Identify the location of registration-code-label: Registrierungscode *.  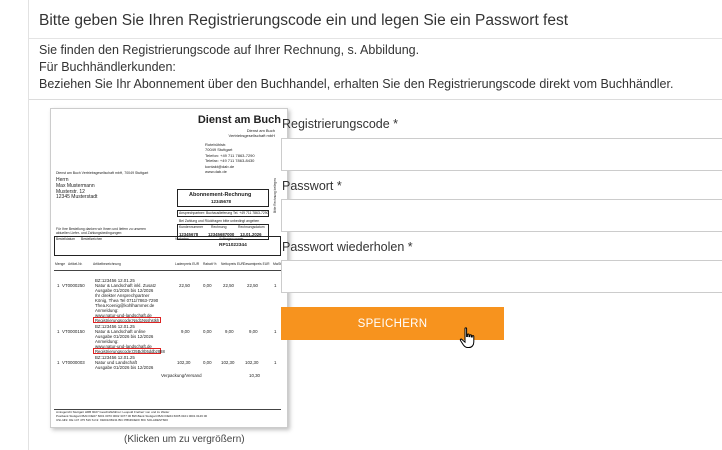
(340, 124).